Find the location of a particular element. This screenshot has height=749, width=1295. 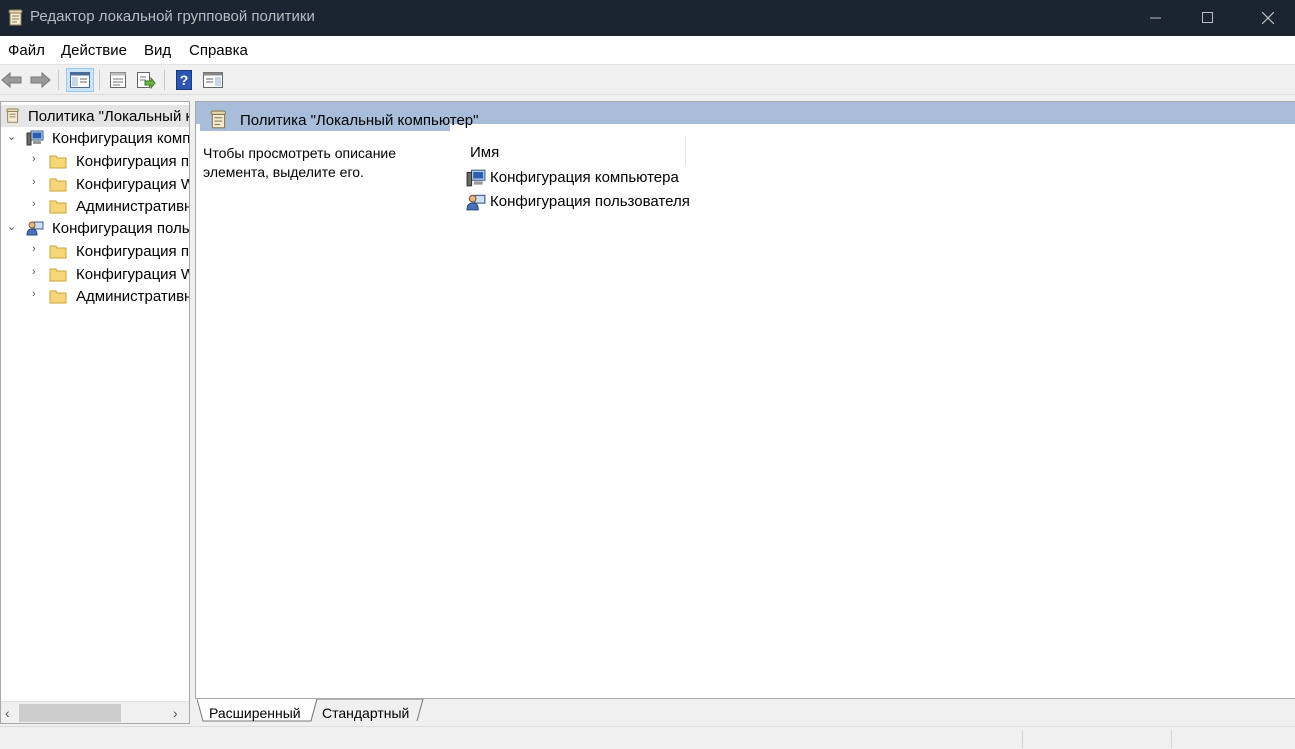

minimize-button is located at coordinates (1156, 18).